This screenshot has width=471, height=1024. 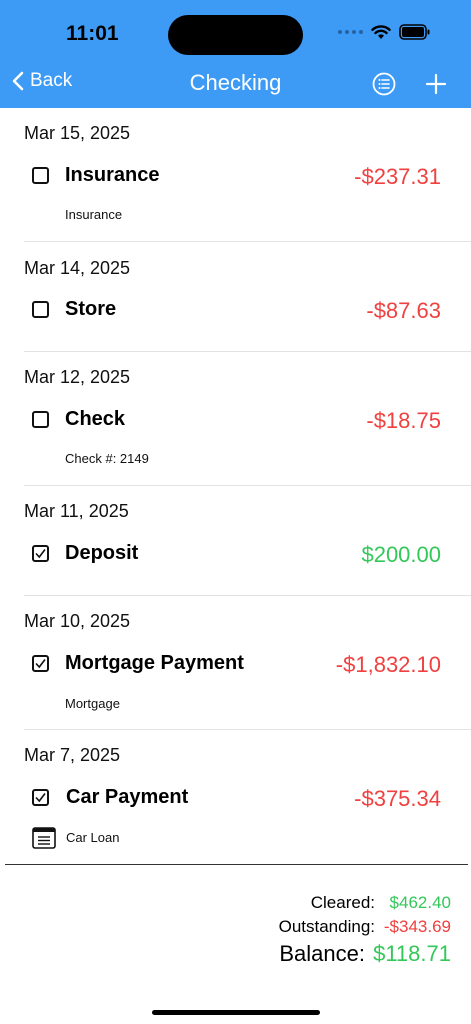 What do you see at coordinates (412, 953) in the screenshot?
I see `balance-value: $118.71` at bounding box center [412, 953].